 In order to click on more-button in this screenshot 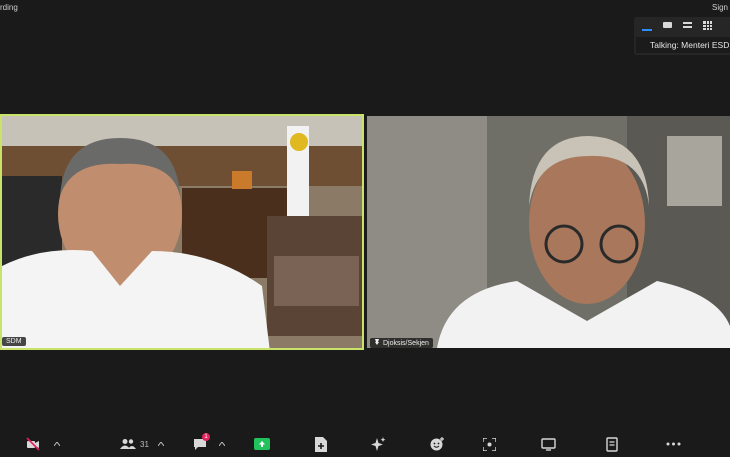, I will do `click(673, 444)`.